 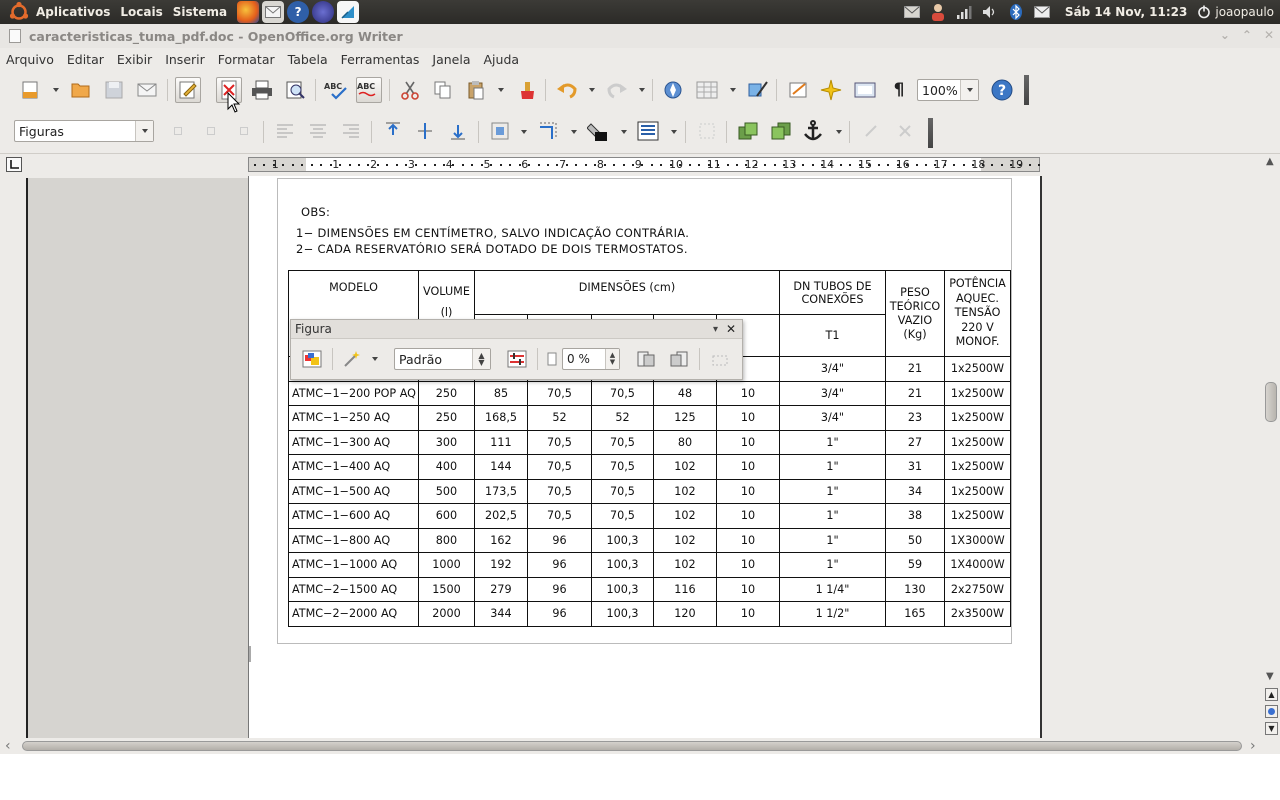 What do you see at coordinates (1002, 90) in the screenshot?
I see `help-icon: ?` at bounding box center [1002, 90].